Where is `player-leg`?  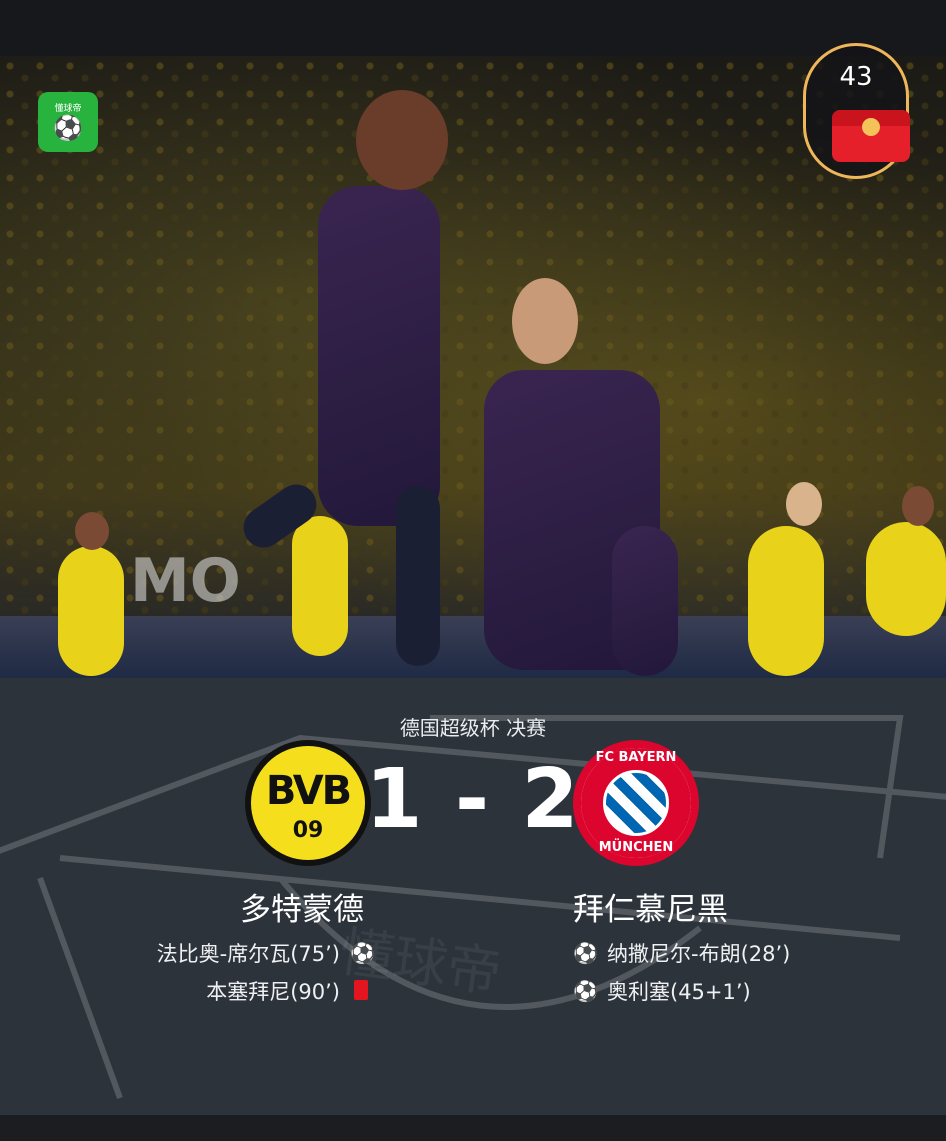 player-leg is located at coordinates (418, 576).